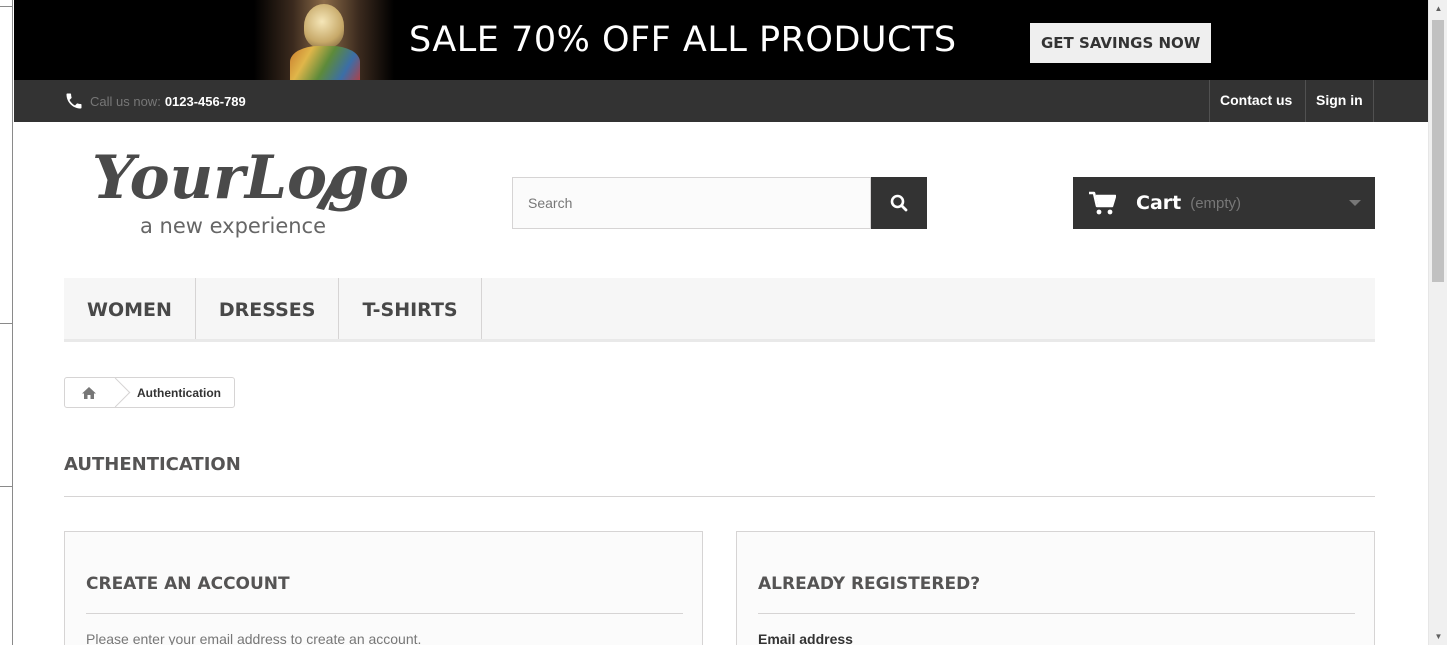 This screenshot has width=1447, height=645. What do you see at coordinates (1438, 8) in the screenshot?
I see `scroll-up-arrow-icon: ▲` at bounding box center [1438, 8].